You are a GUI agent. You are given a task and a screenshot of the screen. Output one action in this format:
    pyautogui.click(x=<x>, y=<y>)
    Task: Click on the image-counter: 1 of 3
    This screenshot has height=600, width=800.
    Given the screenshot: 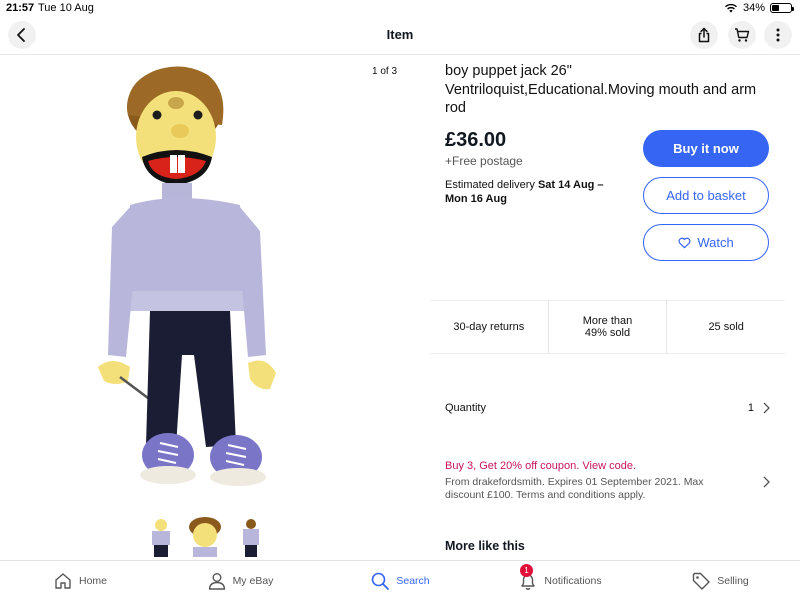 What is the action you would take?
    pyautogui.click(x=385, y=71)
    